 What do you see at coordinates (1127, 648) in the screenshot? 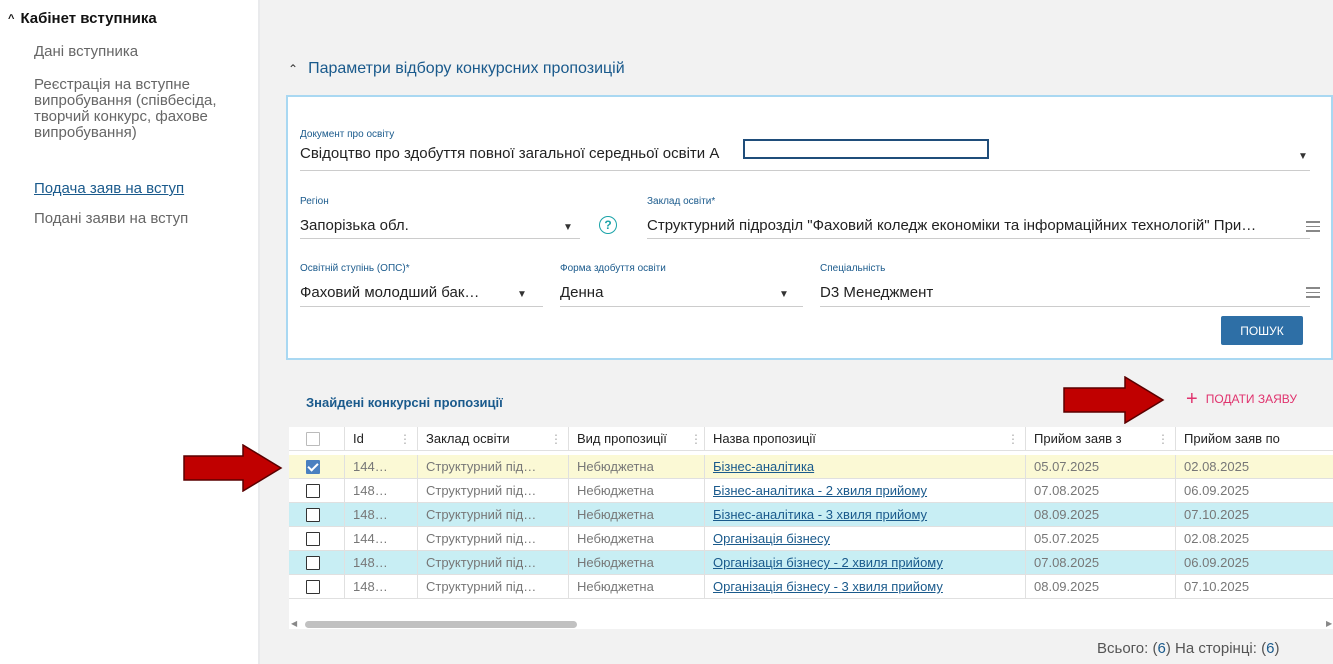
I see `total-label: Всього: (` at bounding box center [1127, 648].